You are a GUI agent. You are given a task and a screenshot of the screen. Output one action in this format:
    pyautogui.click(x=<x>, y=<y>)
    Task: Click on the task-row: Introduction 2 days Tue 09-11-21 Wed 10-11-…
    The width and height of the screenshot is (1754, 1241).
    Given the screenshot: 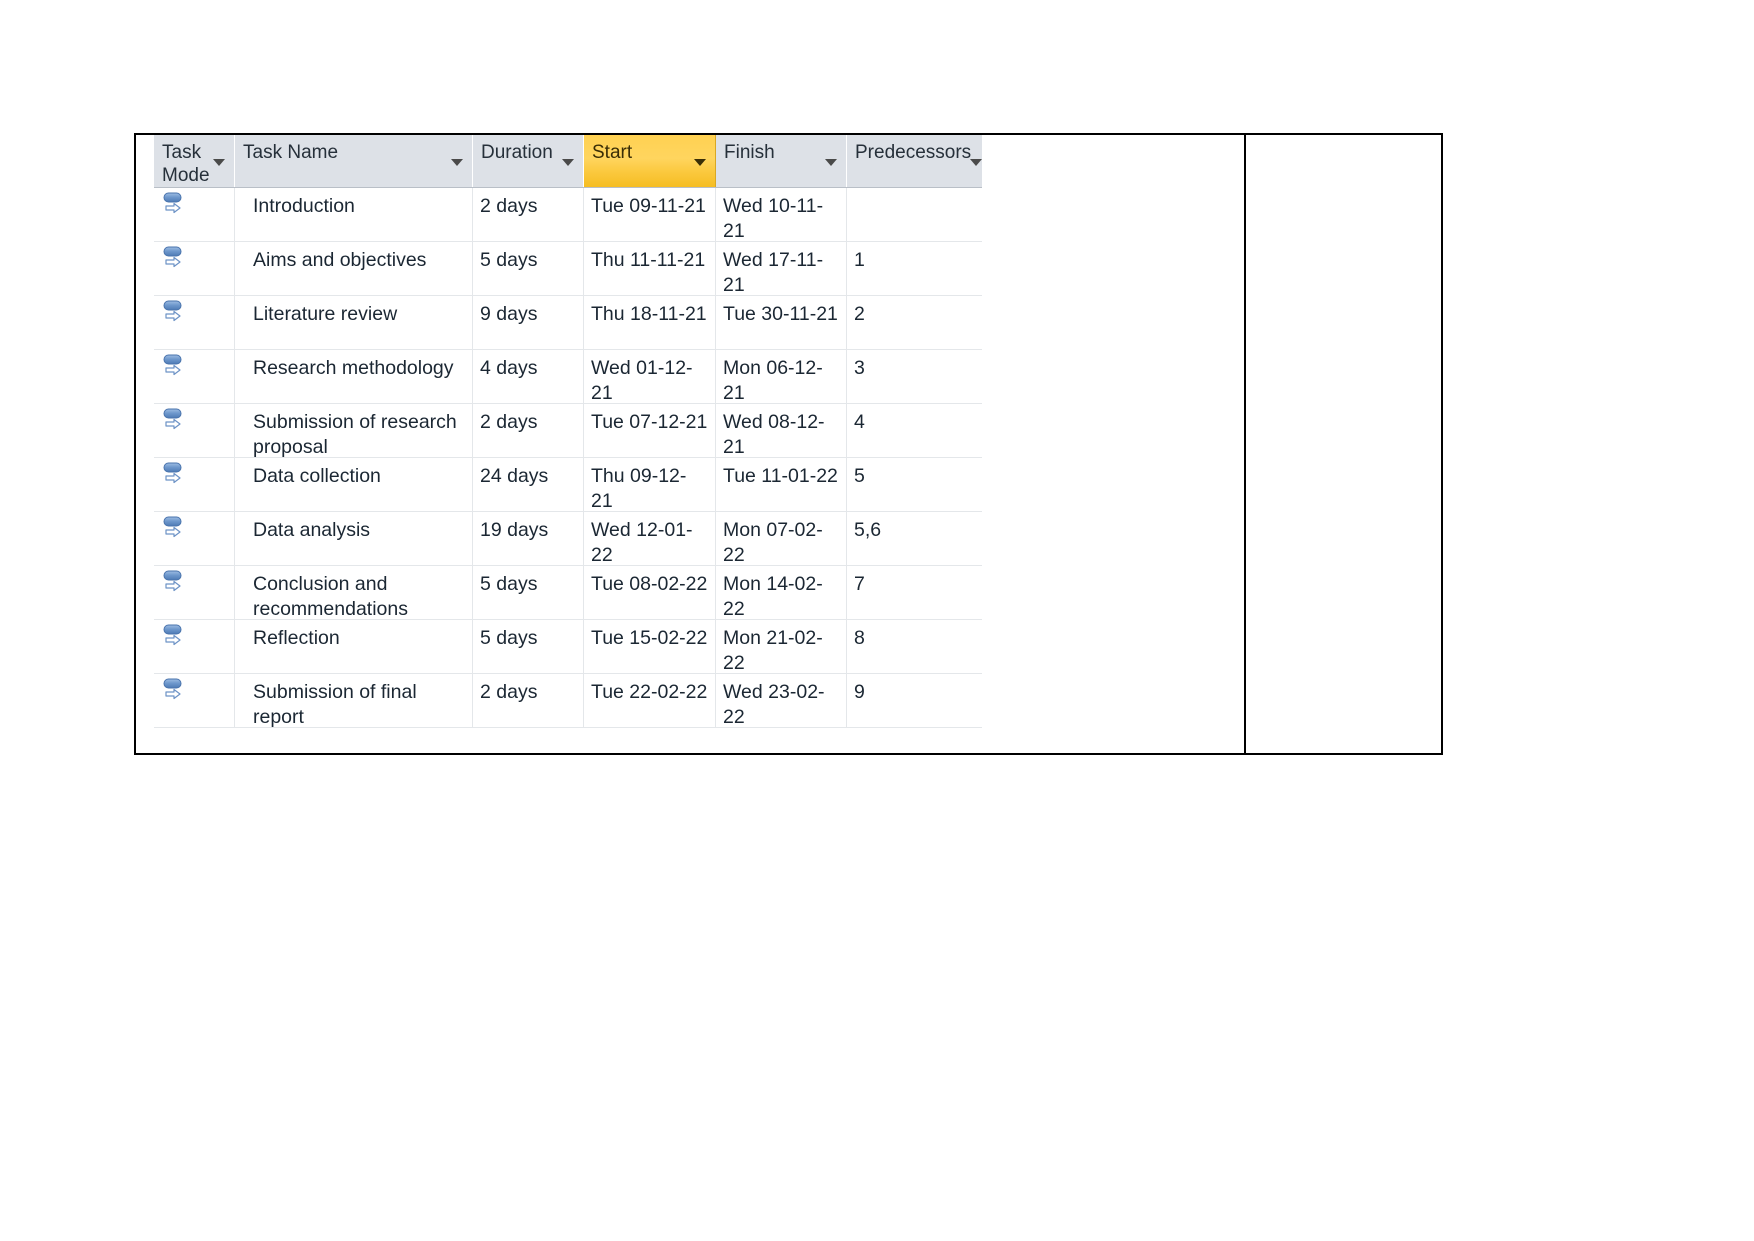 What is the action you would take?
    pyautogui.click(x=568, y=215)
    